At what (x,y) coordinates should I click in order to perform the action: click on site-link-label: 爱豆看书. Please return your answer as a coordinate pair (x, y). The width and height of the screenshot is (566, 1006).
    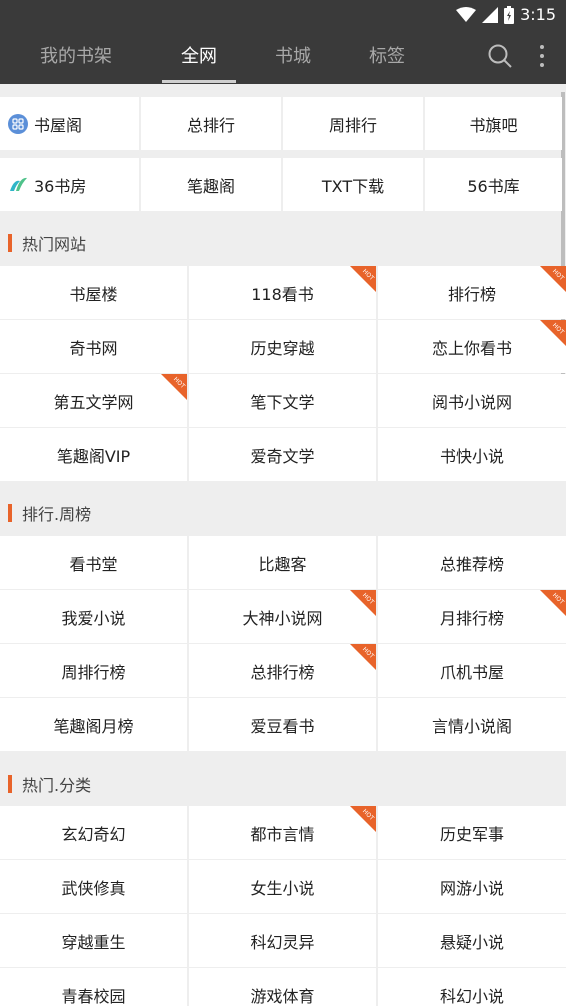
    Looking at the image, I should click on (282, 726).